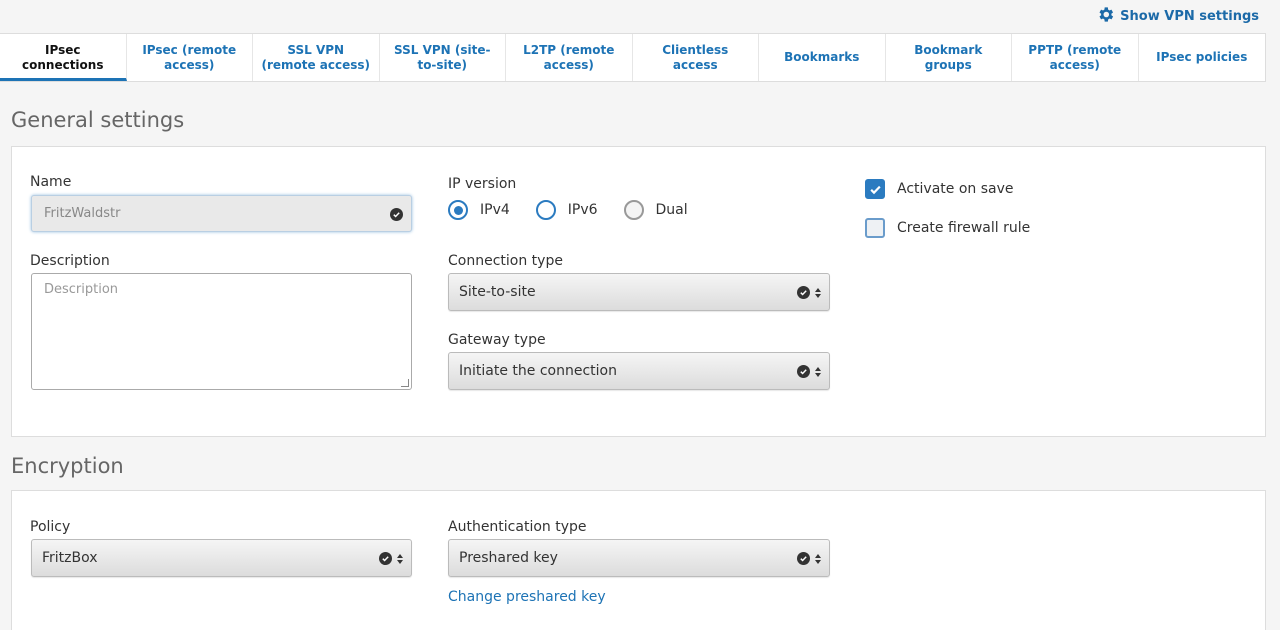 The height and width of the screenshot is (630, 1280). What do you see at coordinates (443, 57) in the screenshot?
I see `tab-ssl-vpn-site-to-site: SSL VPN (site-to-site)` at bounding box center [443, 57].